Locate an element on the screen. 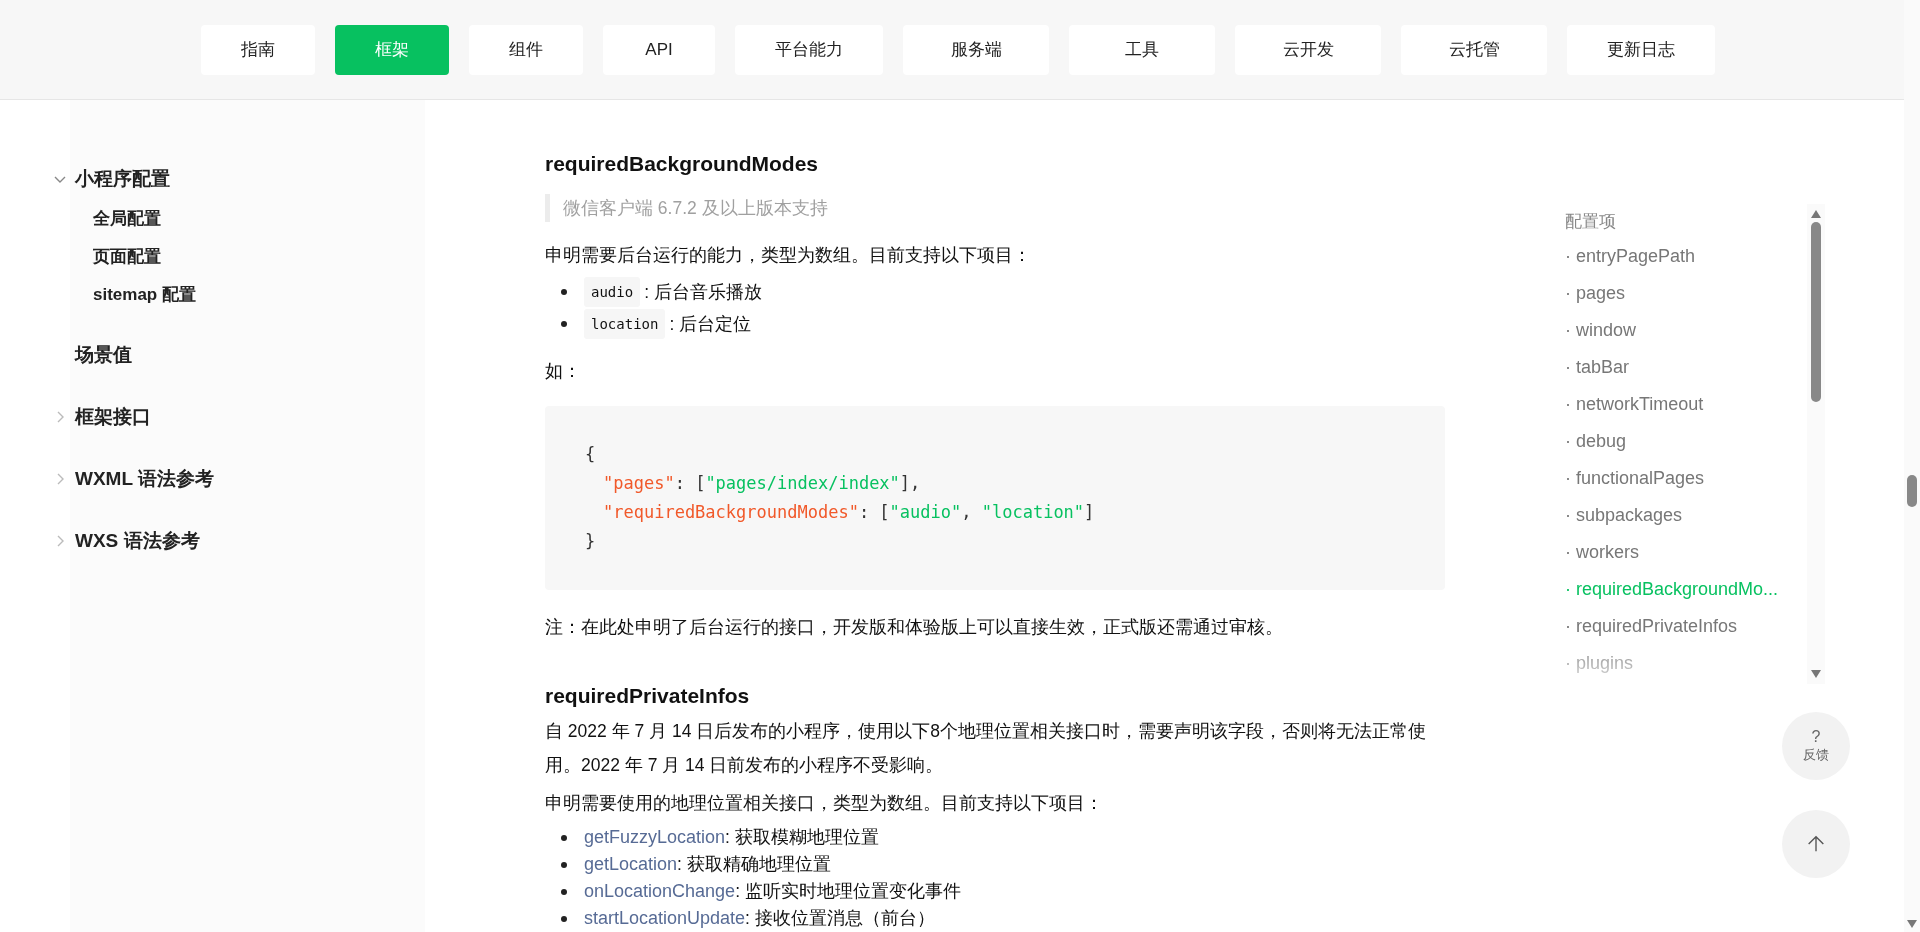 The width and height of the screenshot is (1920, 932). code-line: { is located at coordinates (590, 454).